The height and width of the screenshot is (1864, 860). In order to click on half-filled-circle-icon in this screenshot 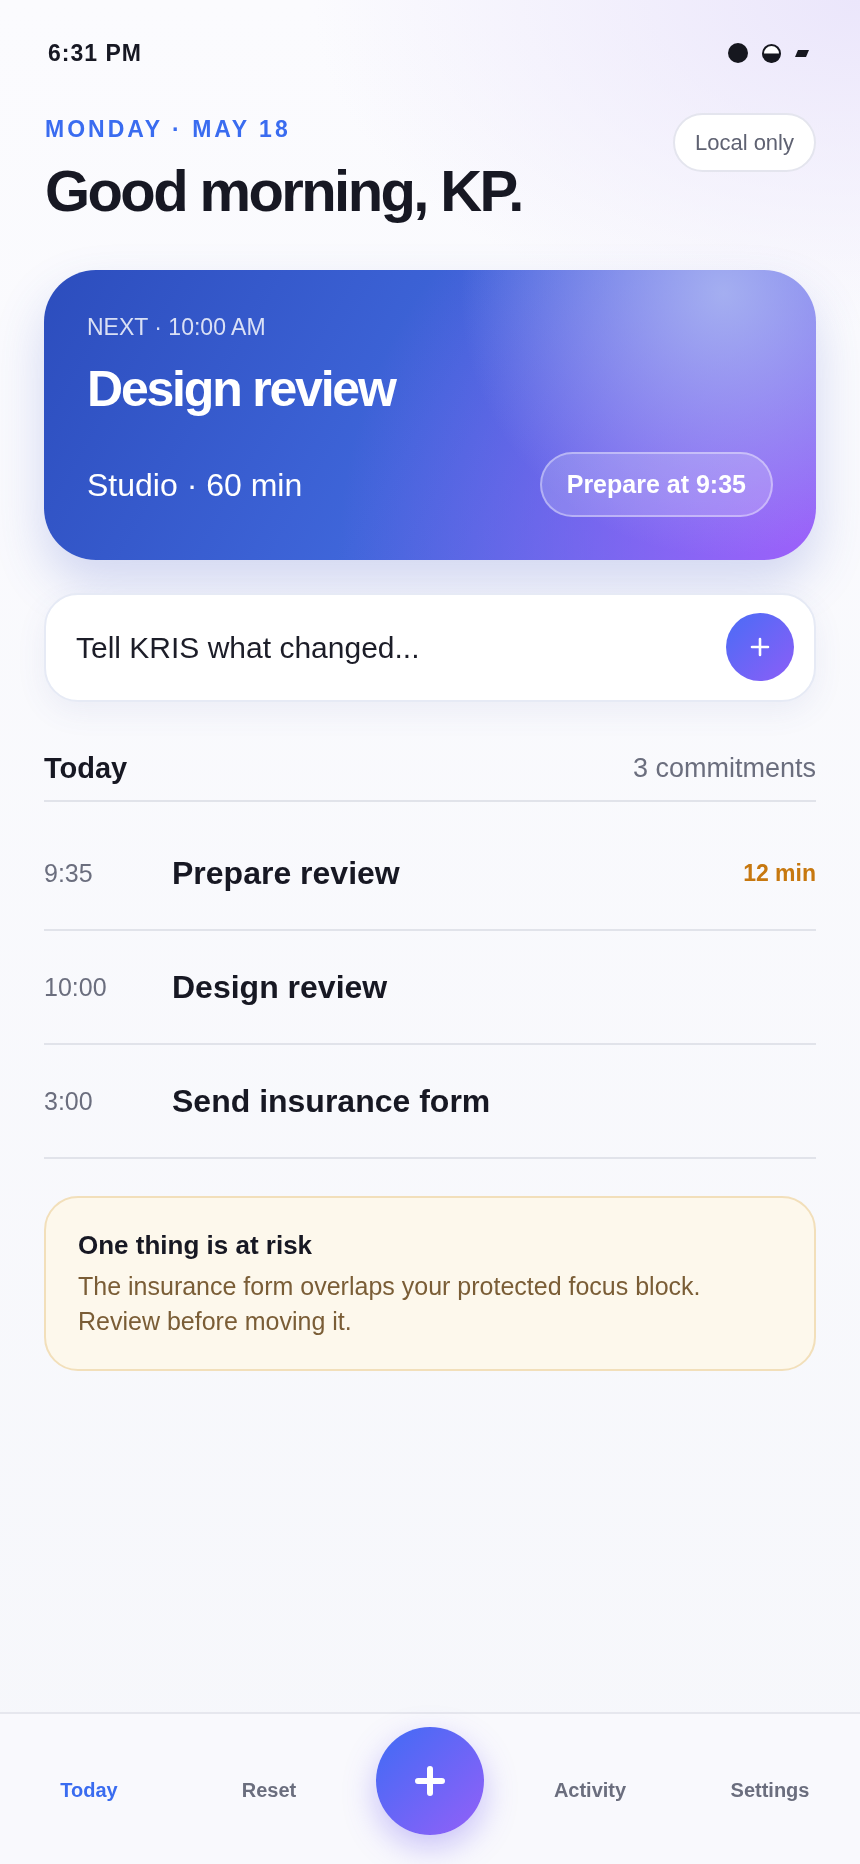, I will do `click(771, 53)`.